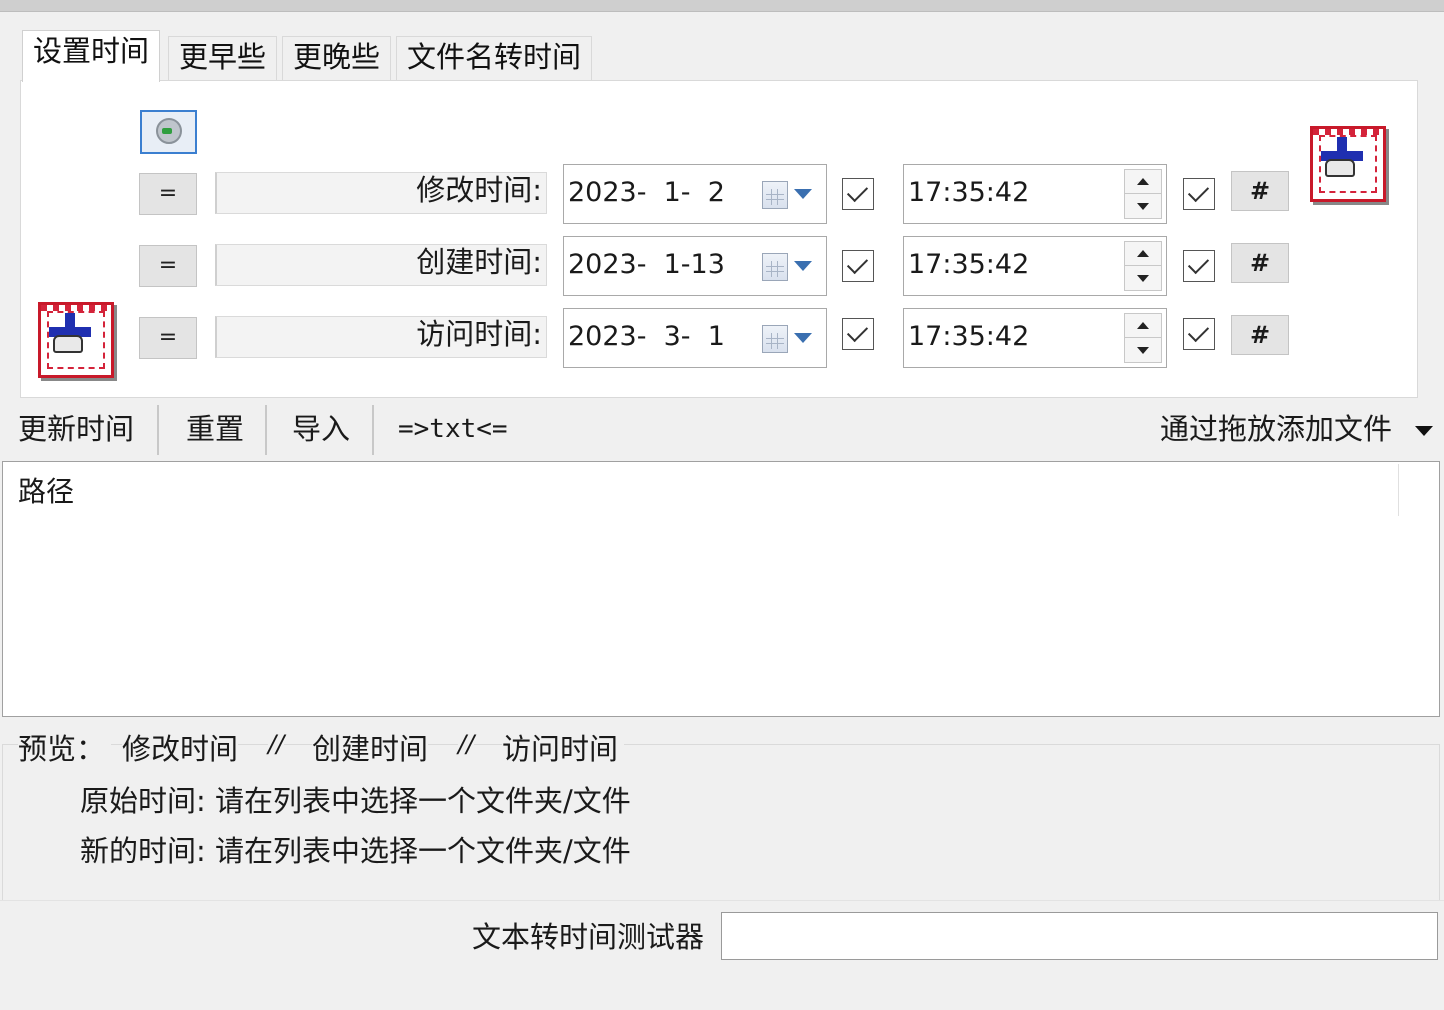 Image resolution: width=1444 pixels, height=1010 pixels. What do you see at coordinates (722, 900) in the screenshot?
I see `divider` at bounding box center [722, 900].